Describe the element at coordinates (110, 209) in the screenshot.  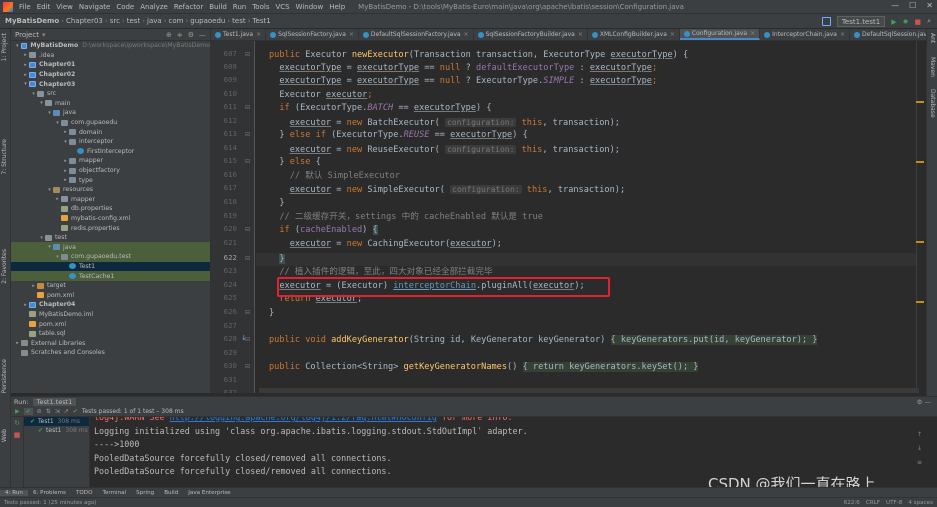
I see `tree-item: db.properties` at that location.